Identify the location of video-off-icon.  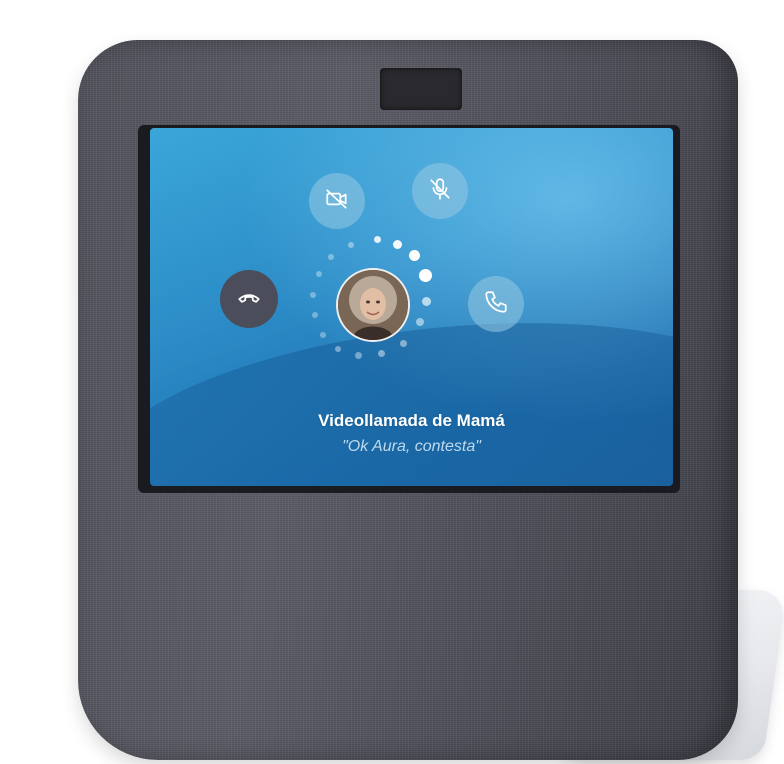
(337, 201).